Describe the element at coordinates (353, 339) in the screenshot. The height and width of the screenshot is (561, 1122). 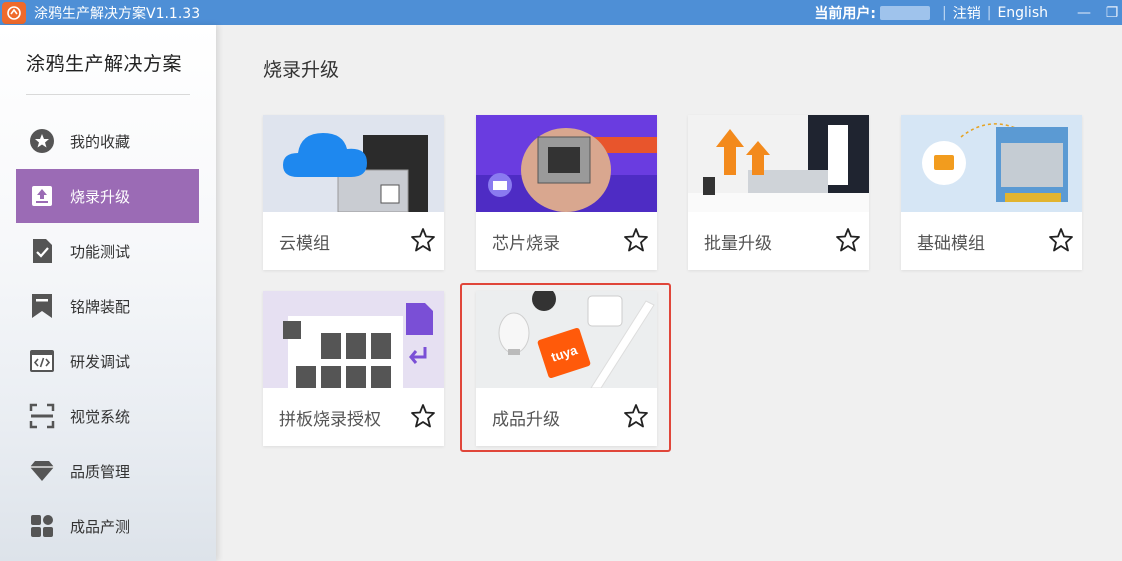
I see `panel-flash-auth-image` at that location.